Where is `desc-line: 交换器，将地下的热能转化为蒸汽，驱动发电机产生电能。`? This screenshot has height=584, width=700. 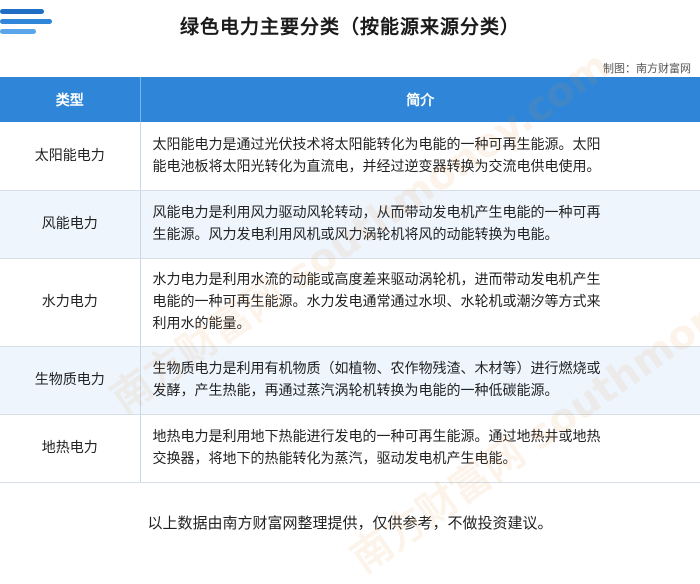 desc-line: 交换器，将地下的热能转化为蒸汽，驱动发电机产生电能。 is located at coordinates (334, 459).